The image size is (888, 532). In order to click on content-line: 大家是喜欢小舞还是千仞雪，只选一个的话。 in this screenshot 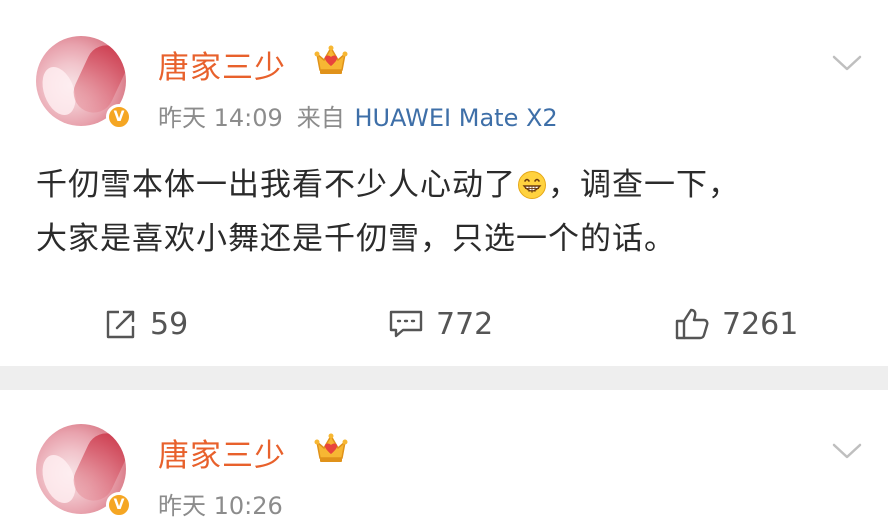, I will do `click(356, 239)`.